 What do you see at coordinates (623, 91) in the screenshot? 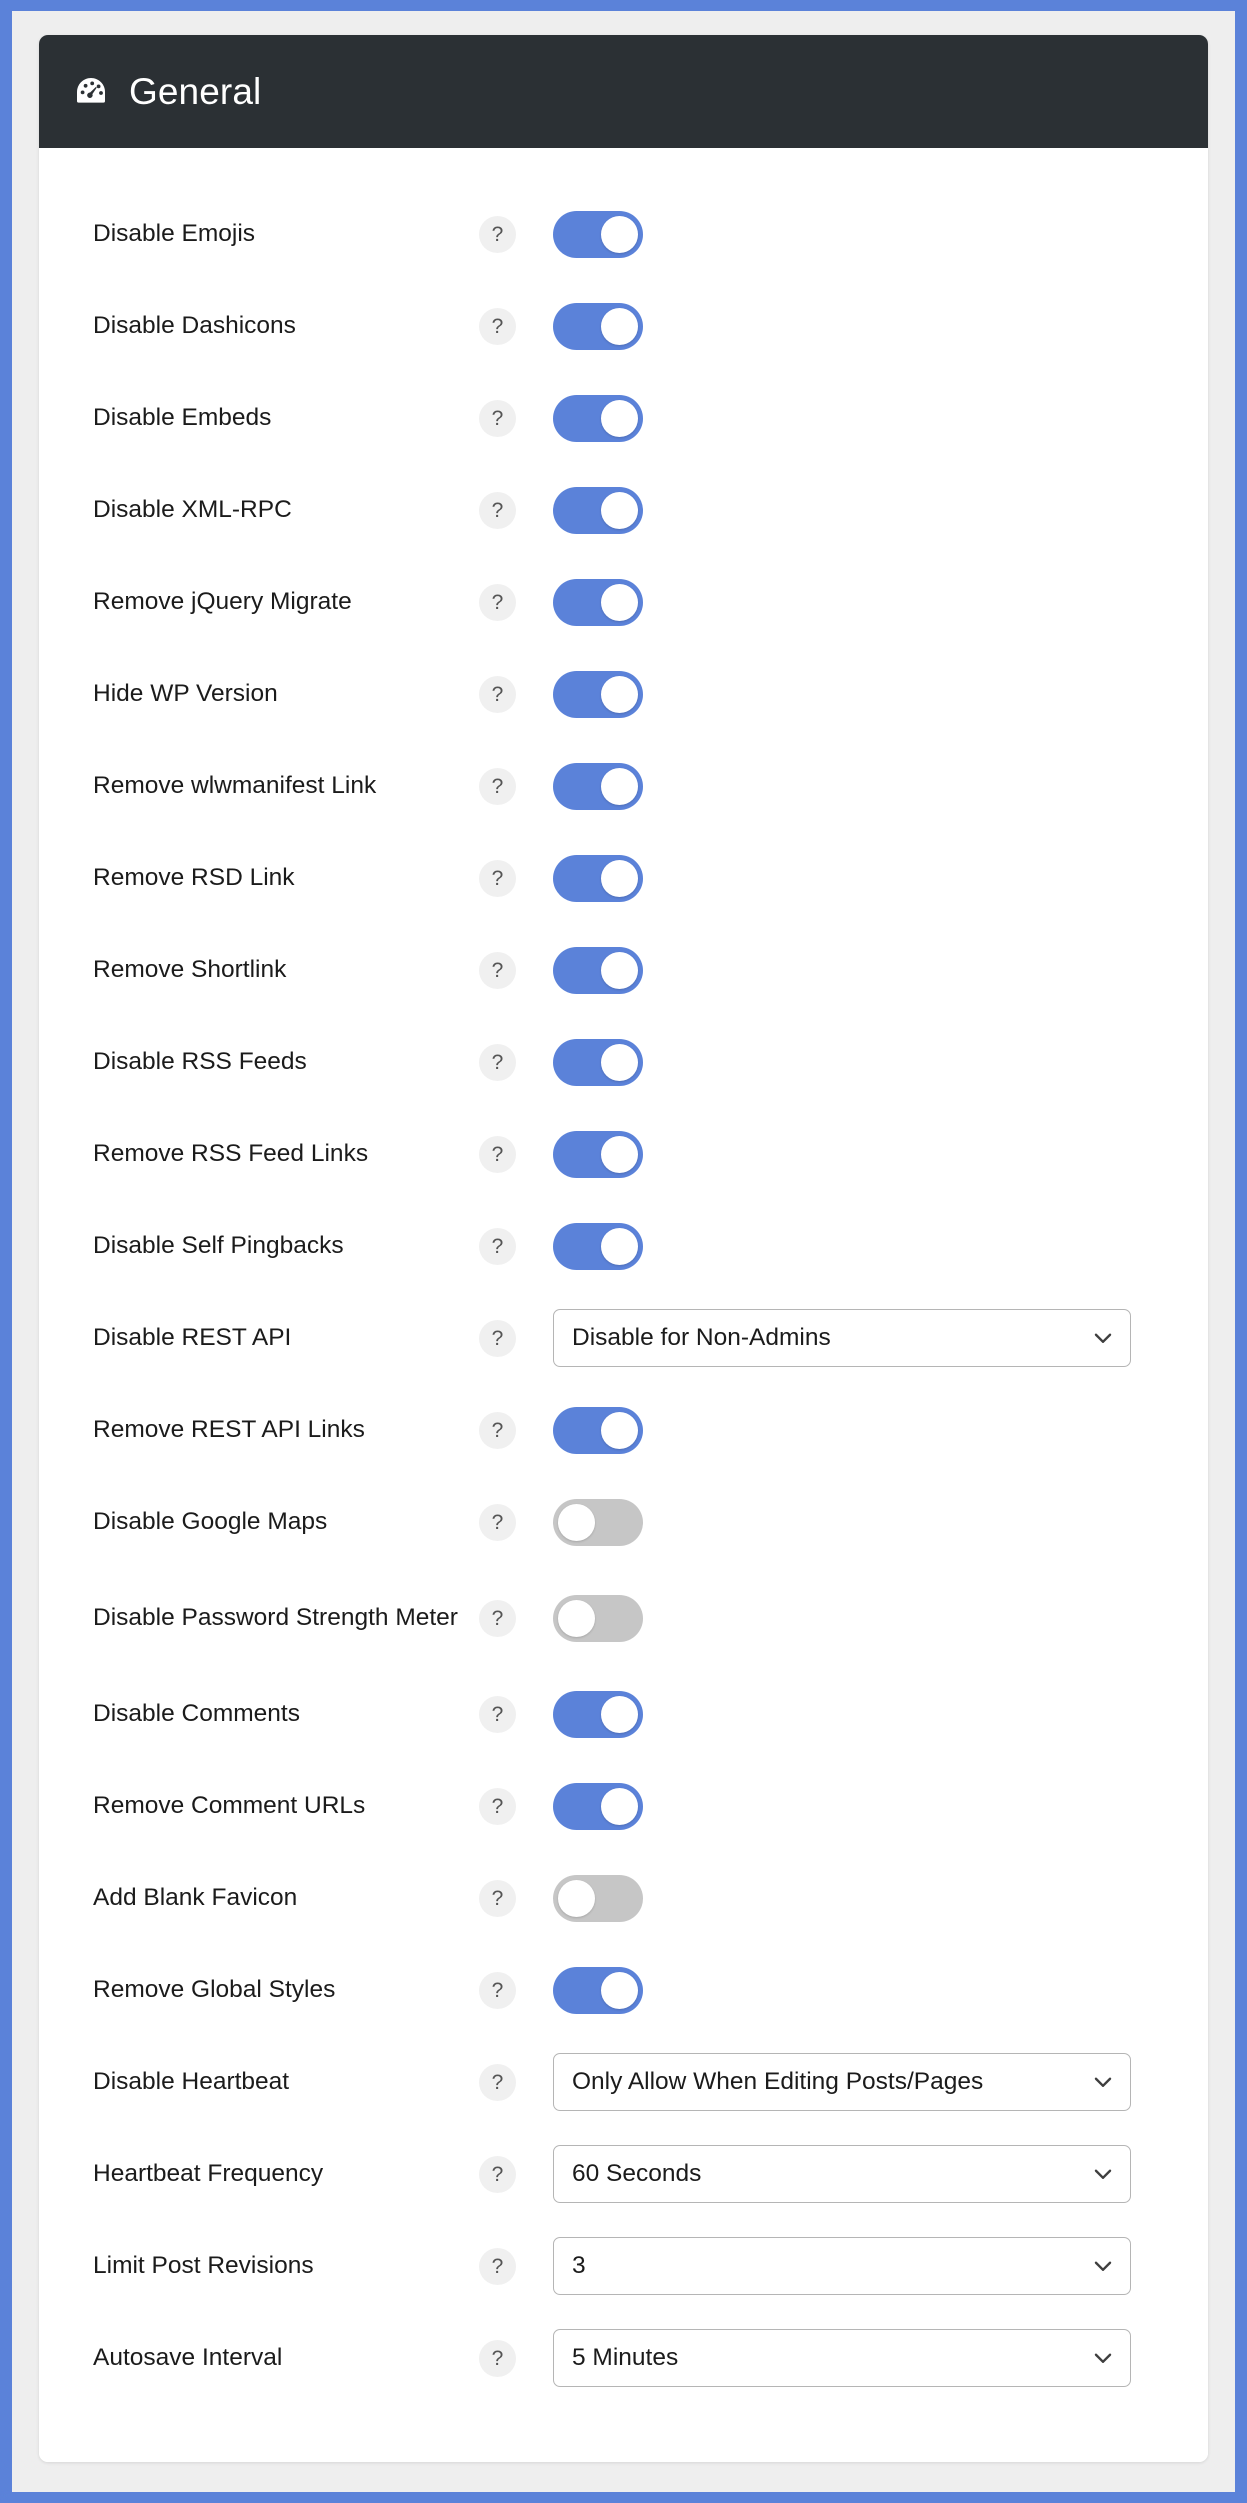
I see `card-header: General` at bounding box center [623, 91].